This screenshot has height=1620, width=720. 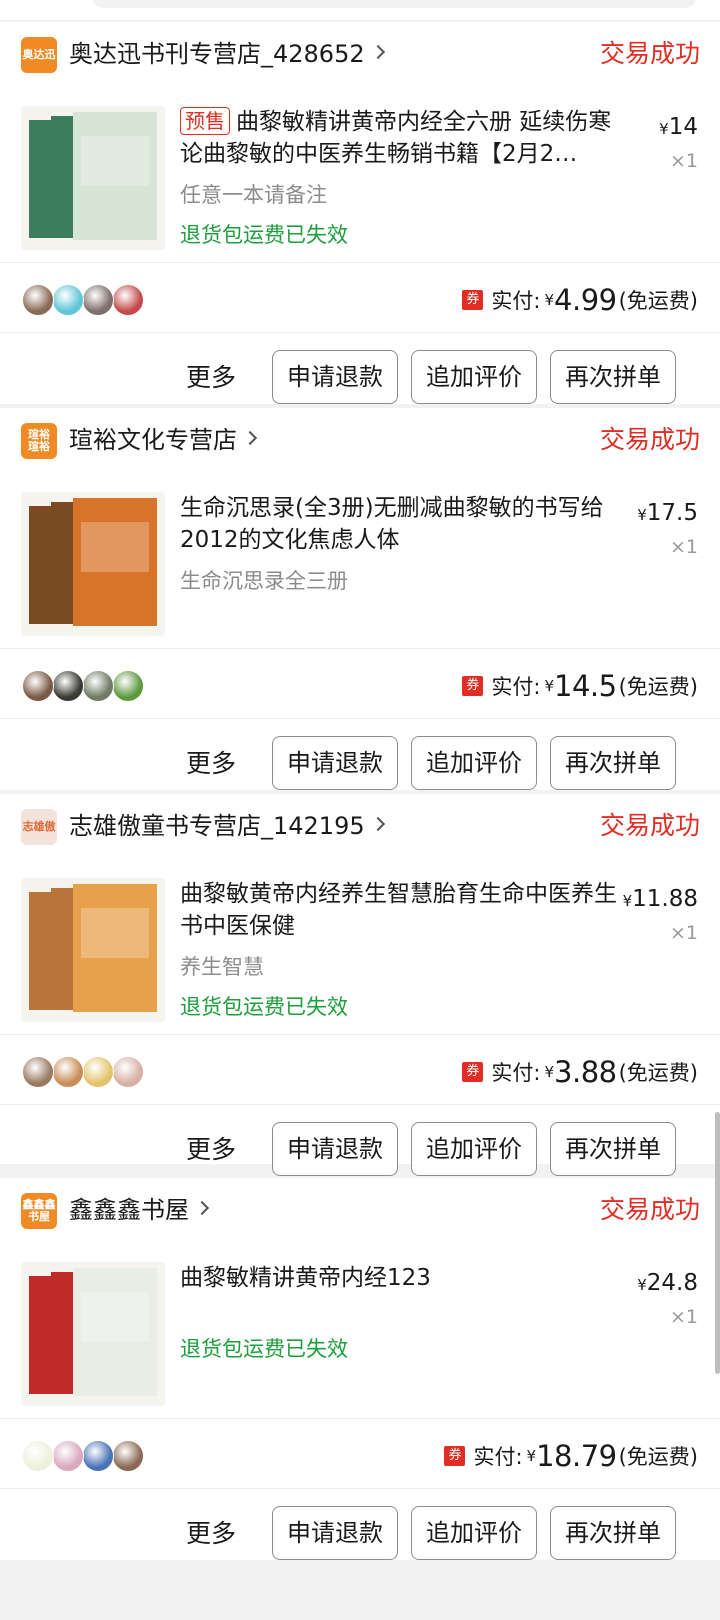 I want to click on payment-summary: 券 实付: ¥ 18.79 (免运费), so click(x=571, y=1456).